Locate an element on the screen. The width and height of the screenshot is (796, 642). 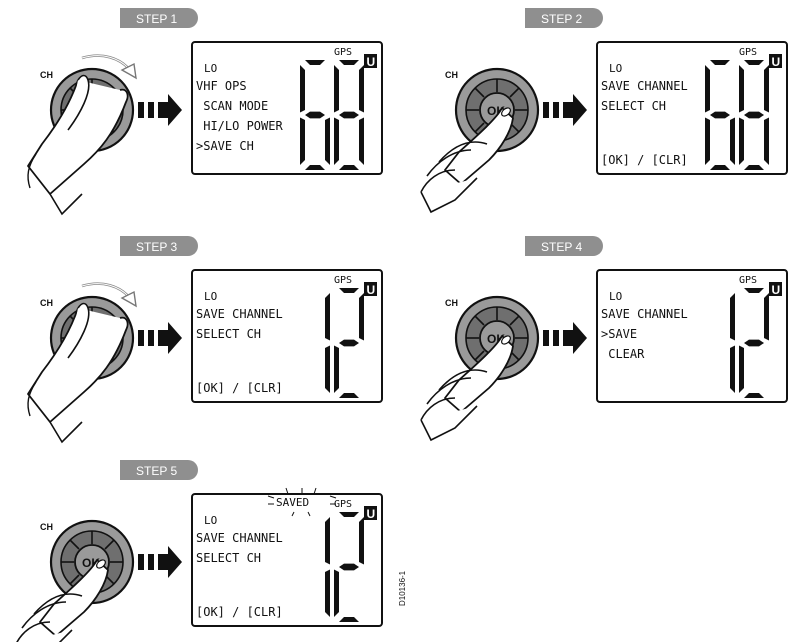
step-label-text: STEP 5 is located at coordinates (156, 471).